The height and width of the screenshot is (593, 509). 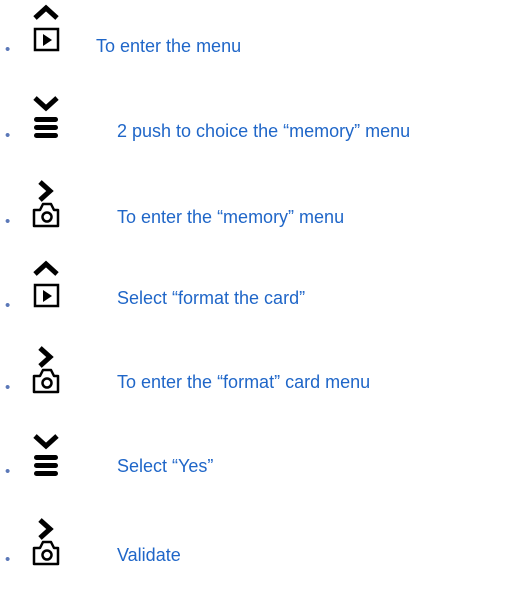 What do you see at coordinates (231, 217) in the screenshot?
I see `step-label: To enter the “memory” menu` at bounding box center [231, 217].